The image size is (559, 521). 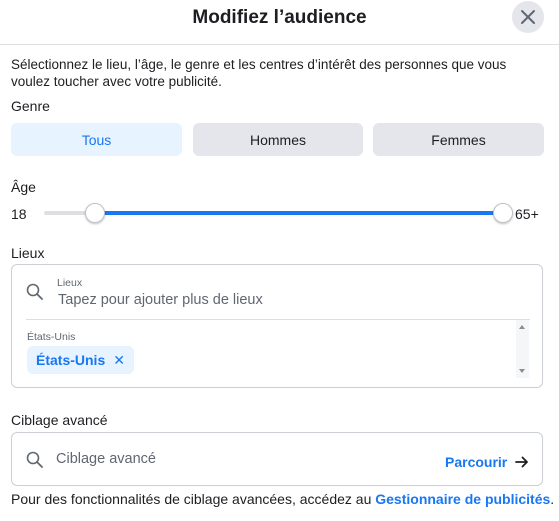 What do you see at coordinates (96, 139) in the screenshot?
I see `gender-all-button: Tous` at bounding box center [96, 139].